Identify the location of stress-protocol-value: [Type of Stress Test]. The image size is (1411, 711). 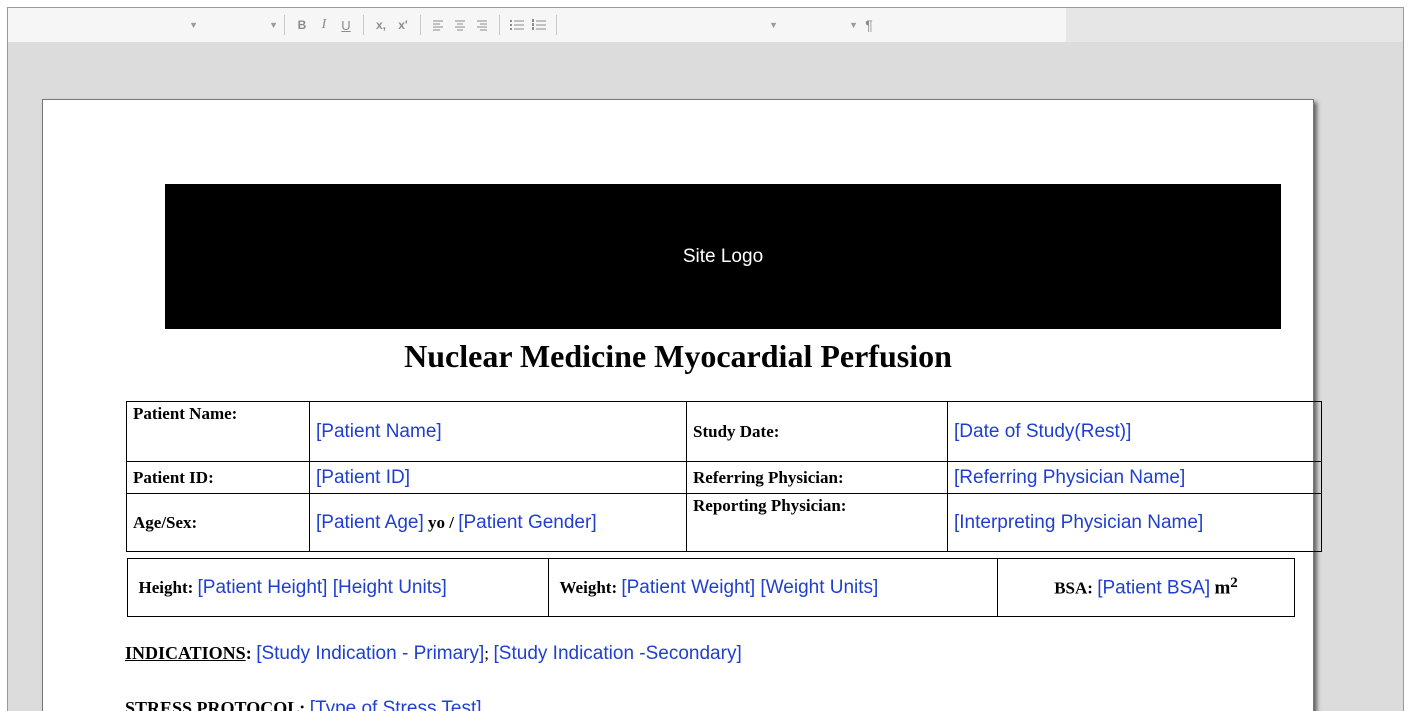
(395, 704).